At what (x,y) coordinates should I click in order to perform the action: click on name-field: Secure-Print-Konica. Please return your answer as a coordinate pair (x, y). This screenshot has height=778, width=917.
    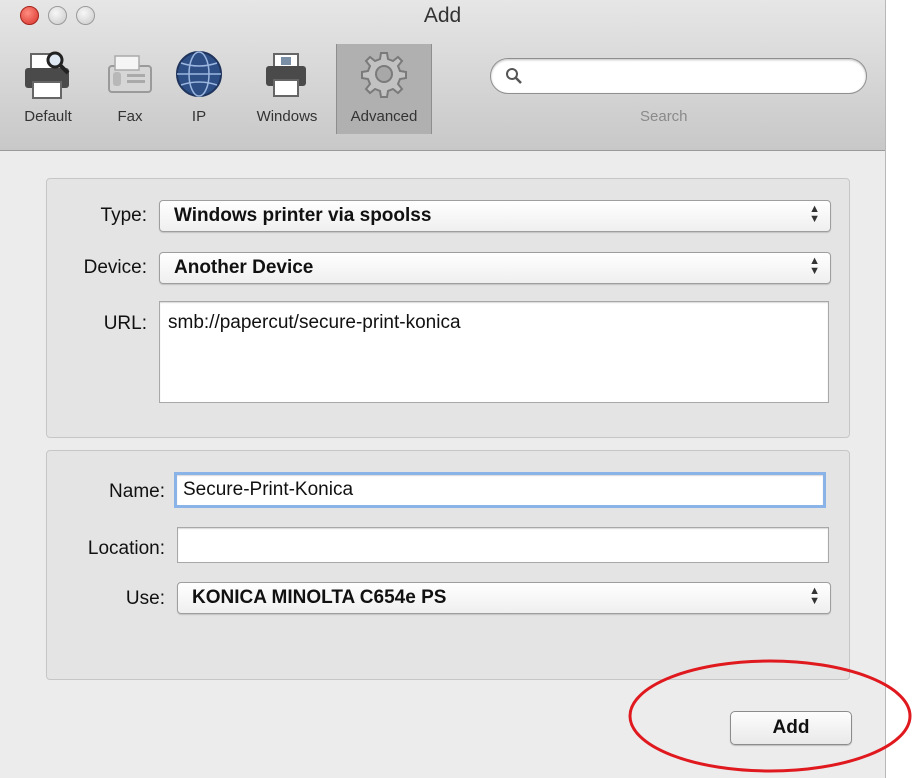
    Looking at the image, I should click on (500, 490).